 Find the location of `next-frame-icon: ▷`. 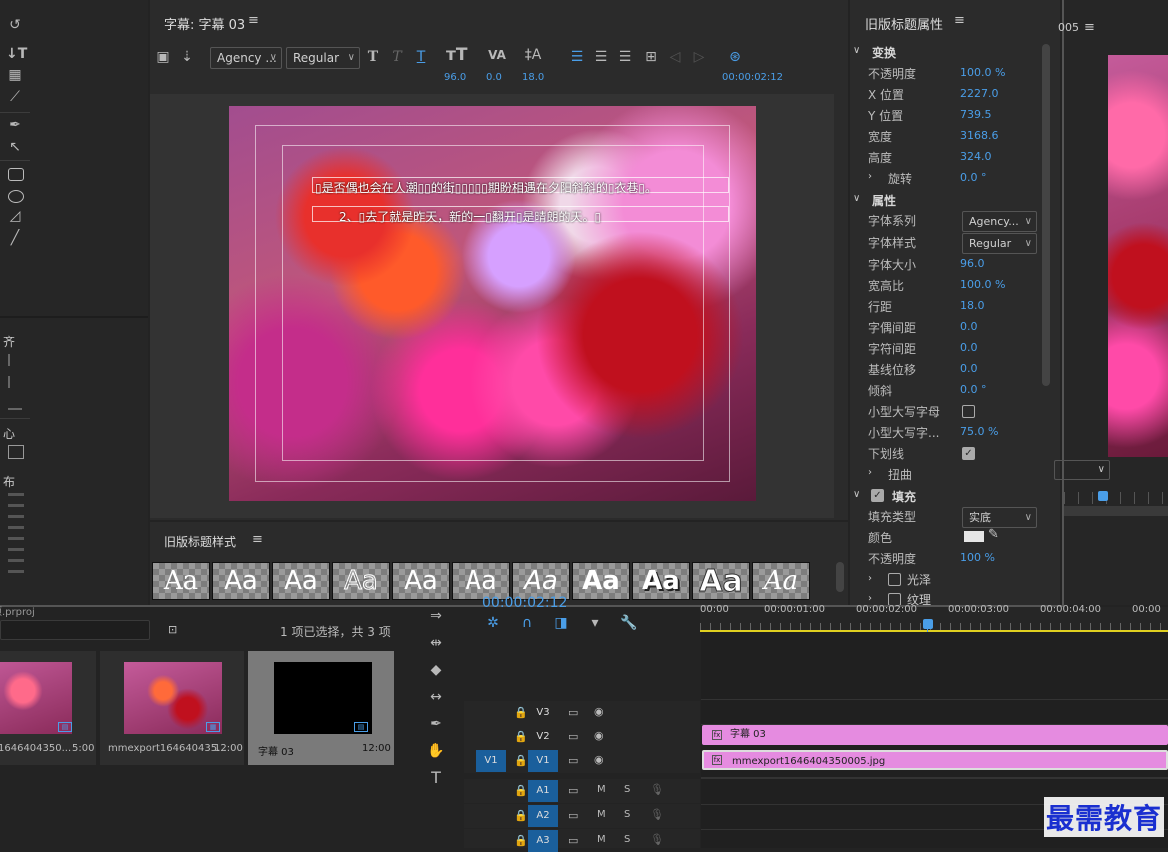

next-frame-icon: ▷ is located at coordinates (699, 57).